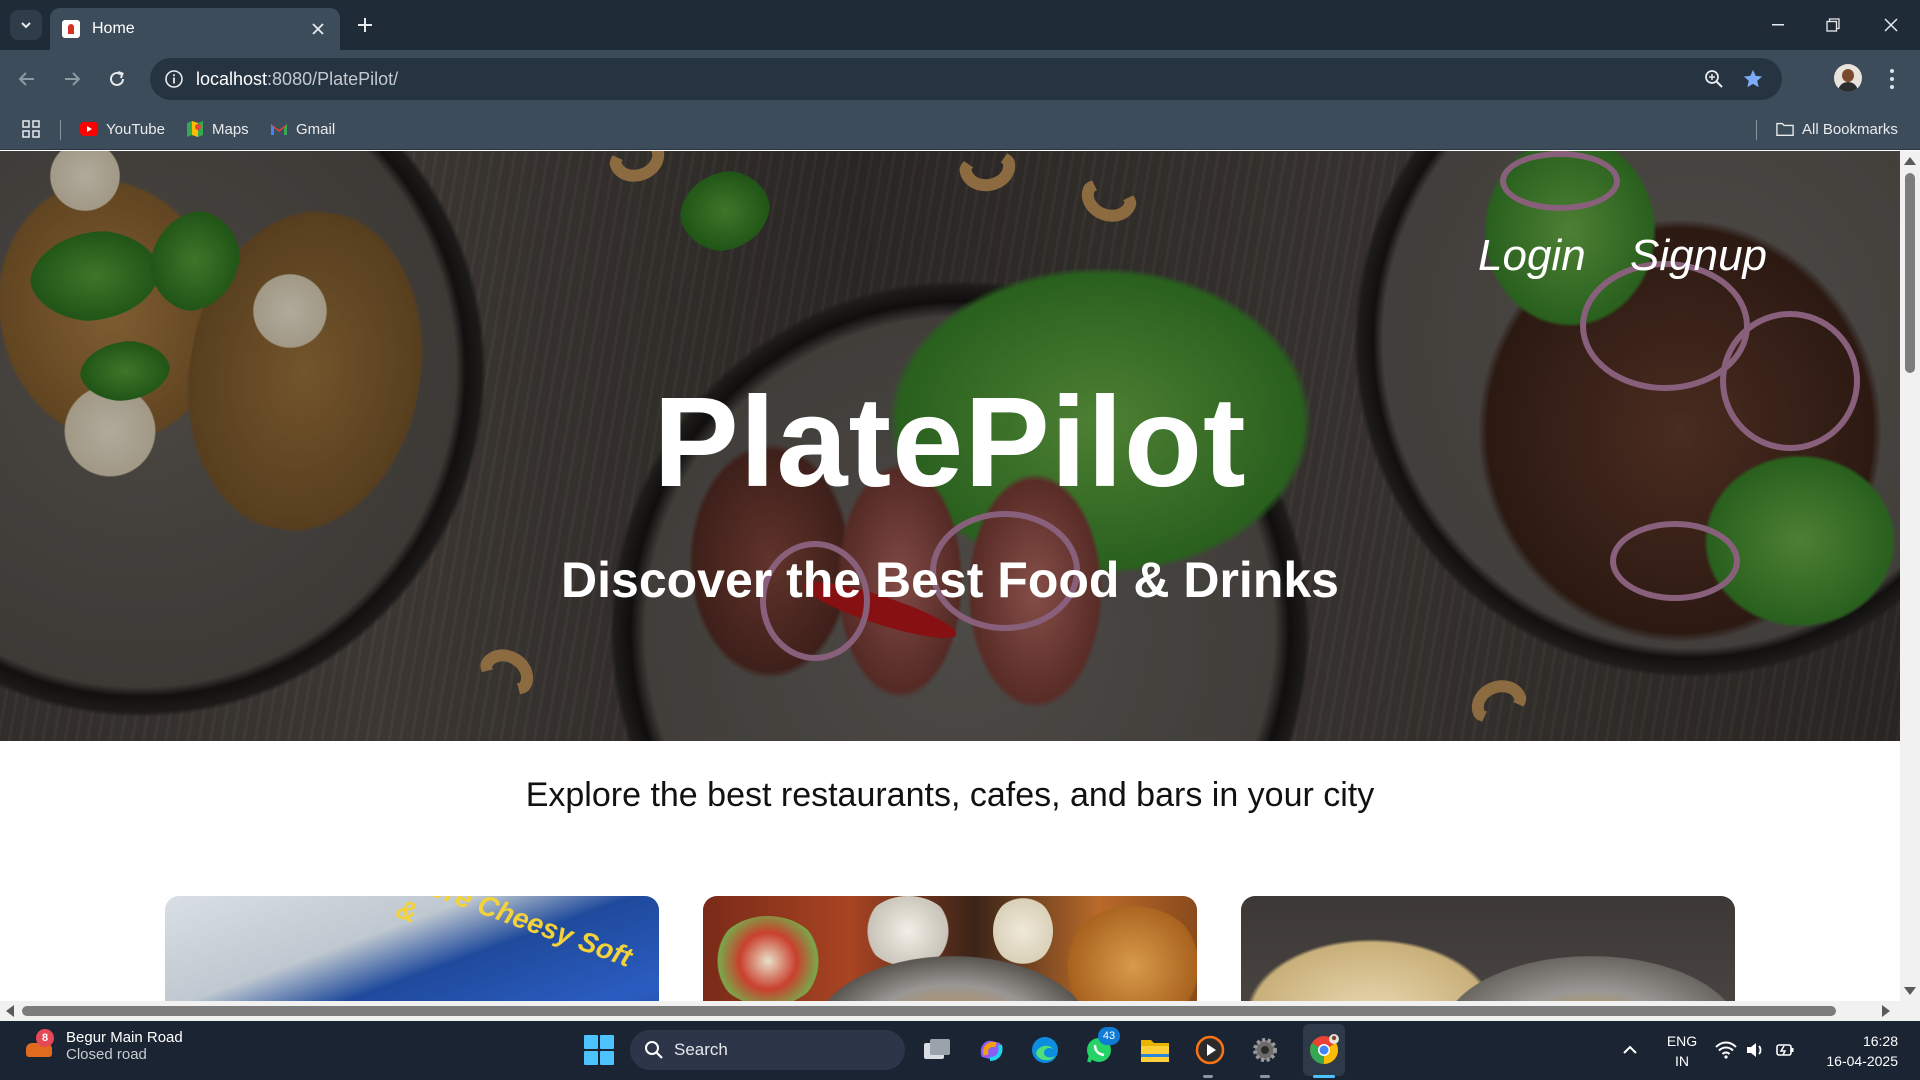  Describe the element at coordinates (1714, 79) in the screenshot. I see `zoom-icon` at that location.